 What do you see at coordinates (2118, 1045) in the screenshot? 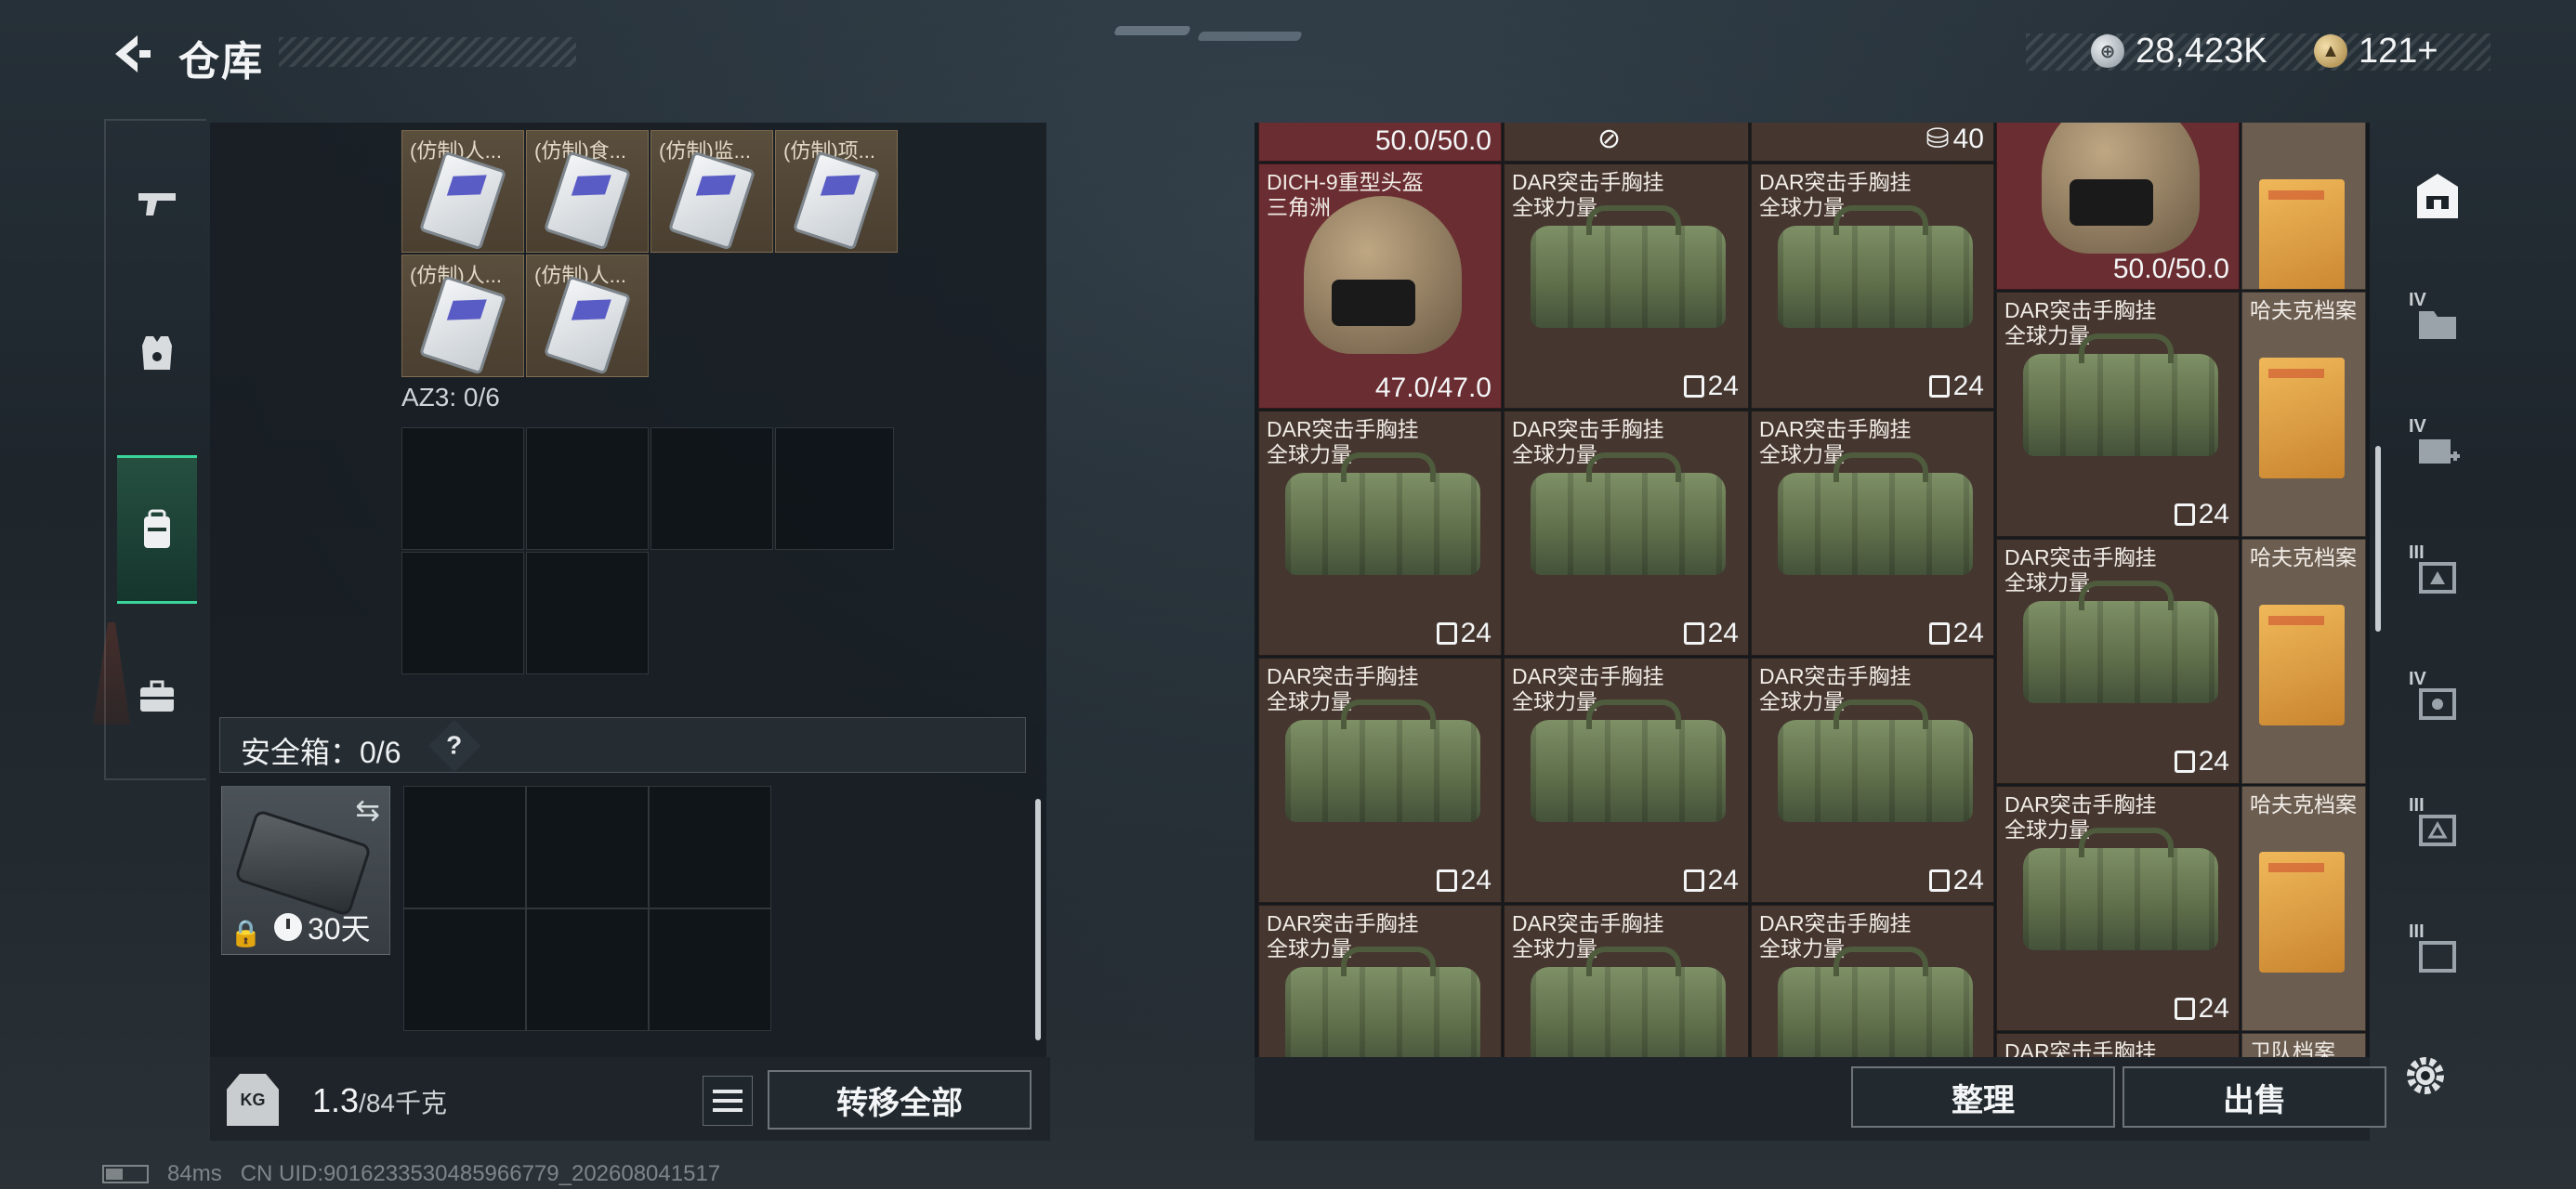
I see `chest-rig-item: DAR突击手胸挂` at bounding box center [2118, 1045].